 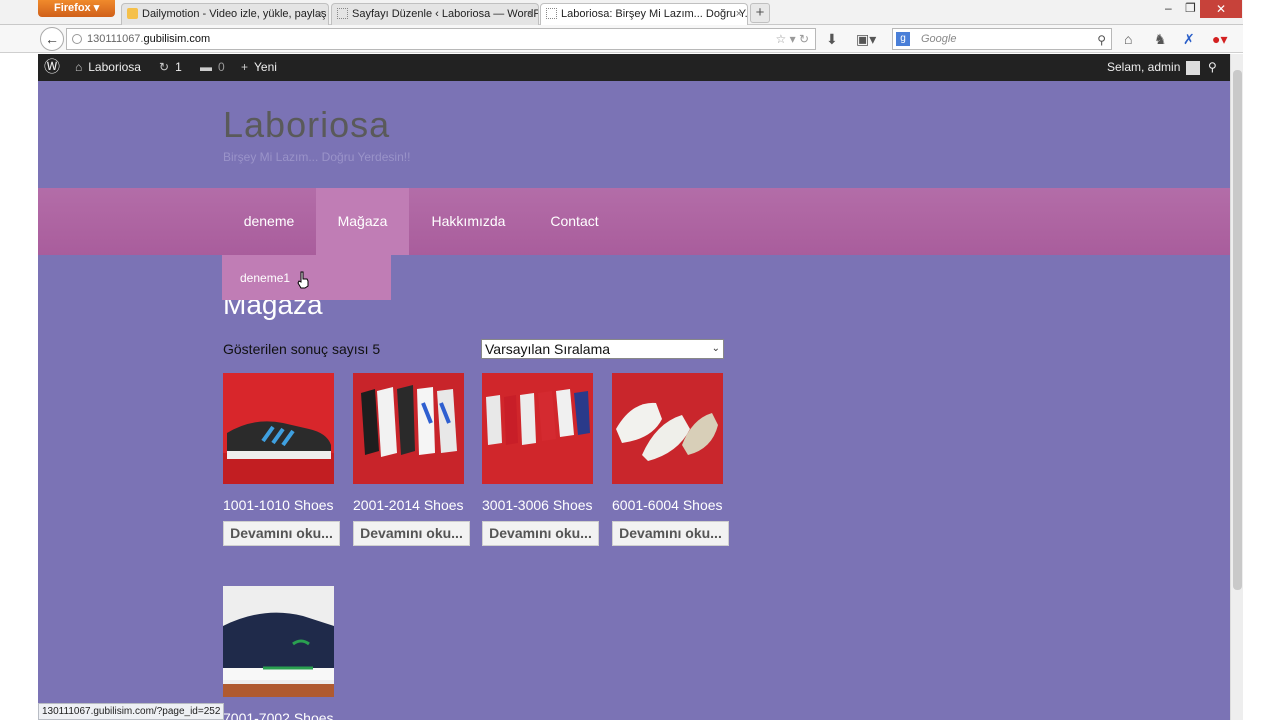 I want to click on back-arrow-icon: ←, so click(x=52, y=39).